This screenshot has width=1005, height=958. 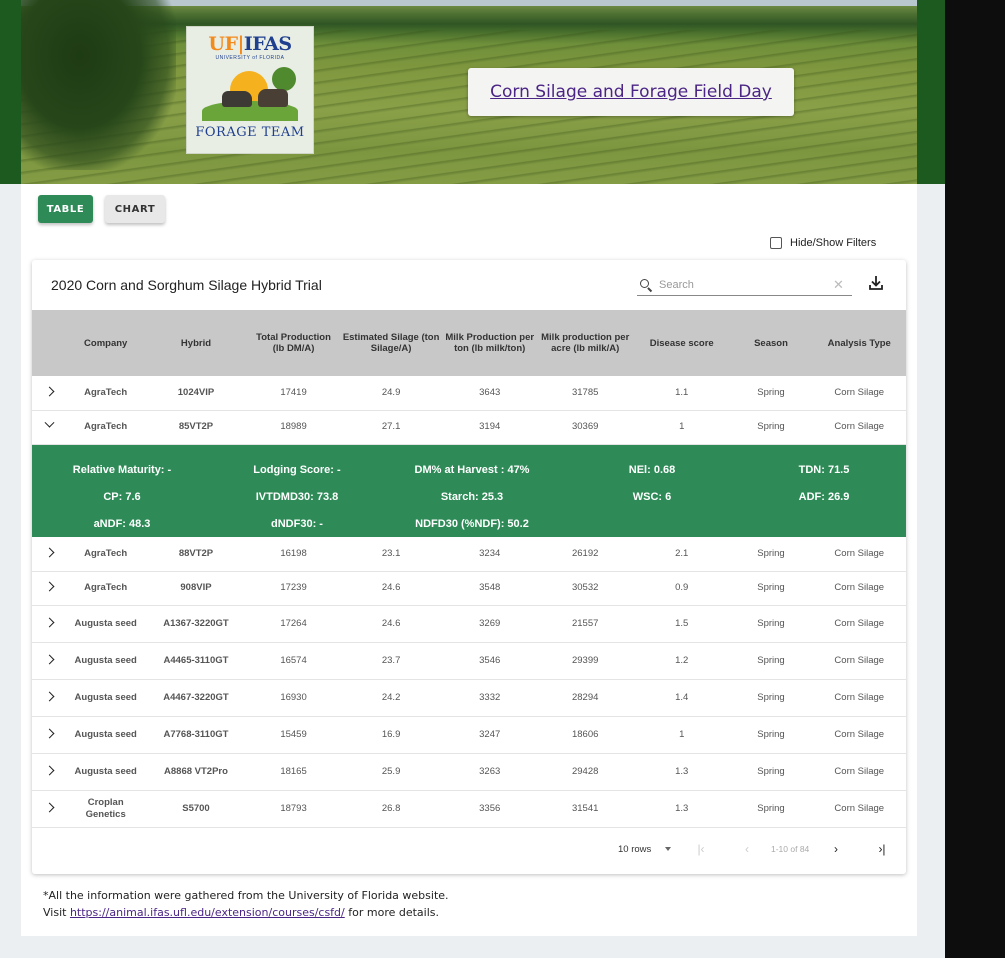 What do you see at coordinates (196, 809) in the screenshot?
I see `cell-hybrid: S5700` at bounding box center [196, 809].